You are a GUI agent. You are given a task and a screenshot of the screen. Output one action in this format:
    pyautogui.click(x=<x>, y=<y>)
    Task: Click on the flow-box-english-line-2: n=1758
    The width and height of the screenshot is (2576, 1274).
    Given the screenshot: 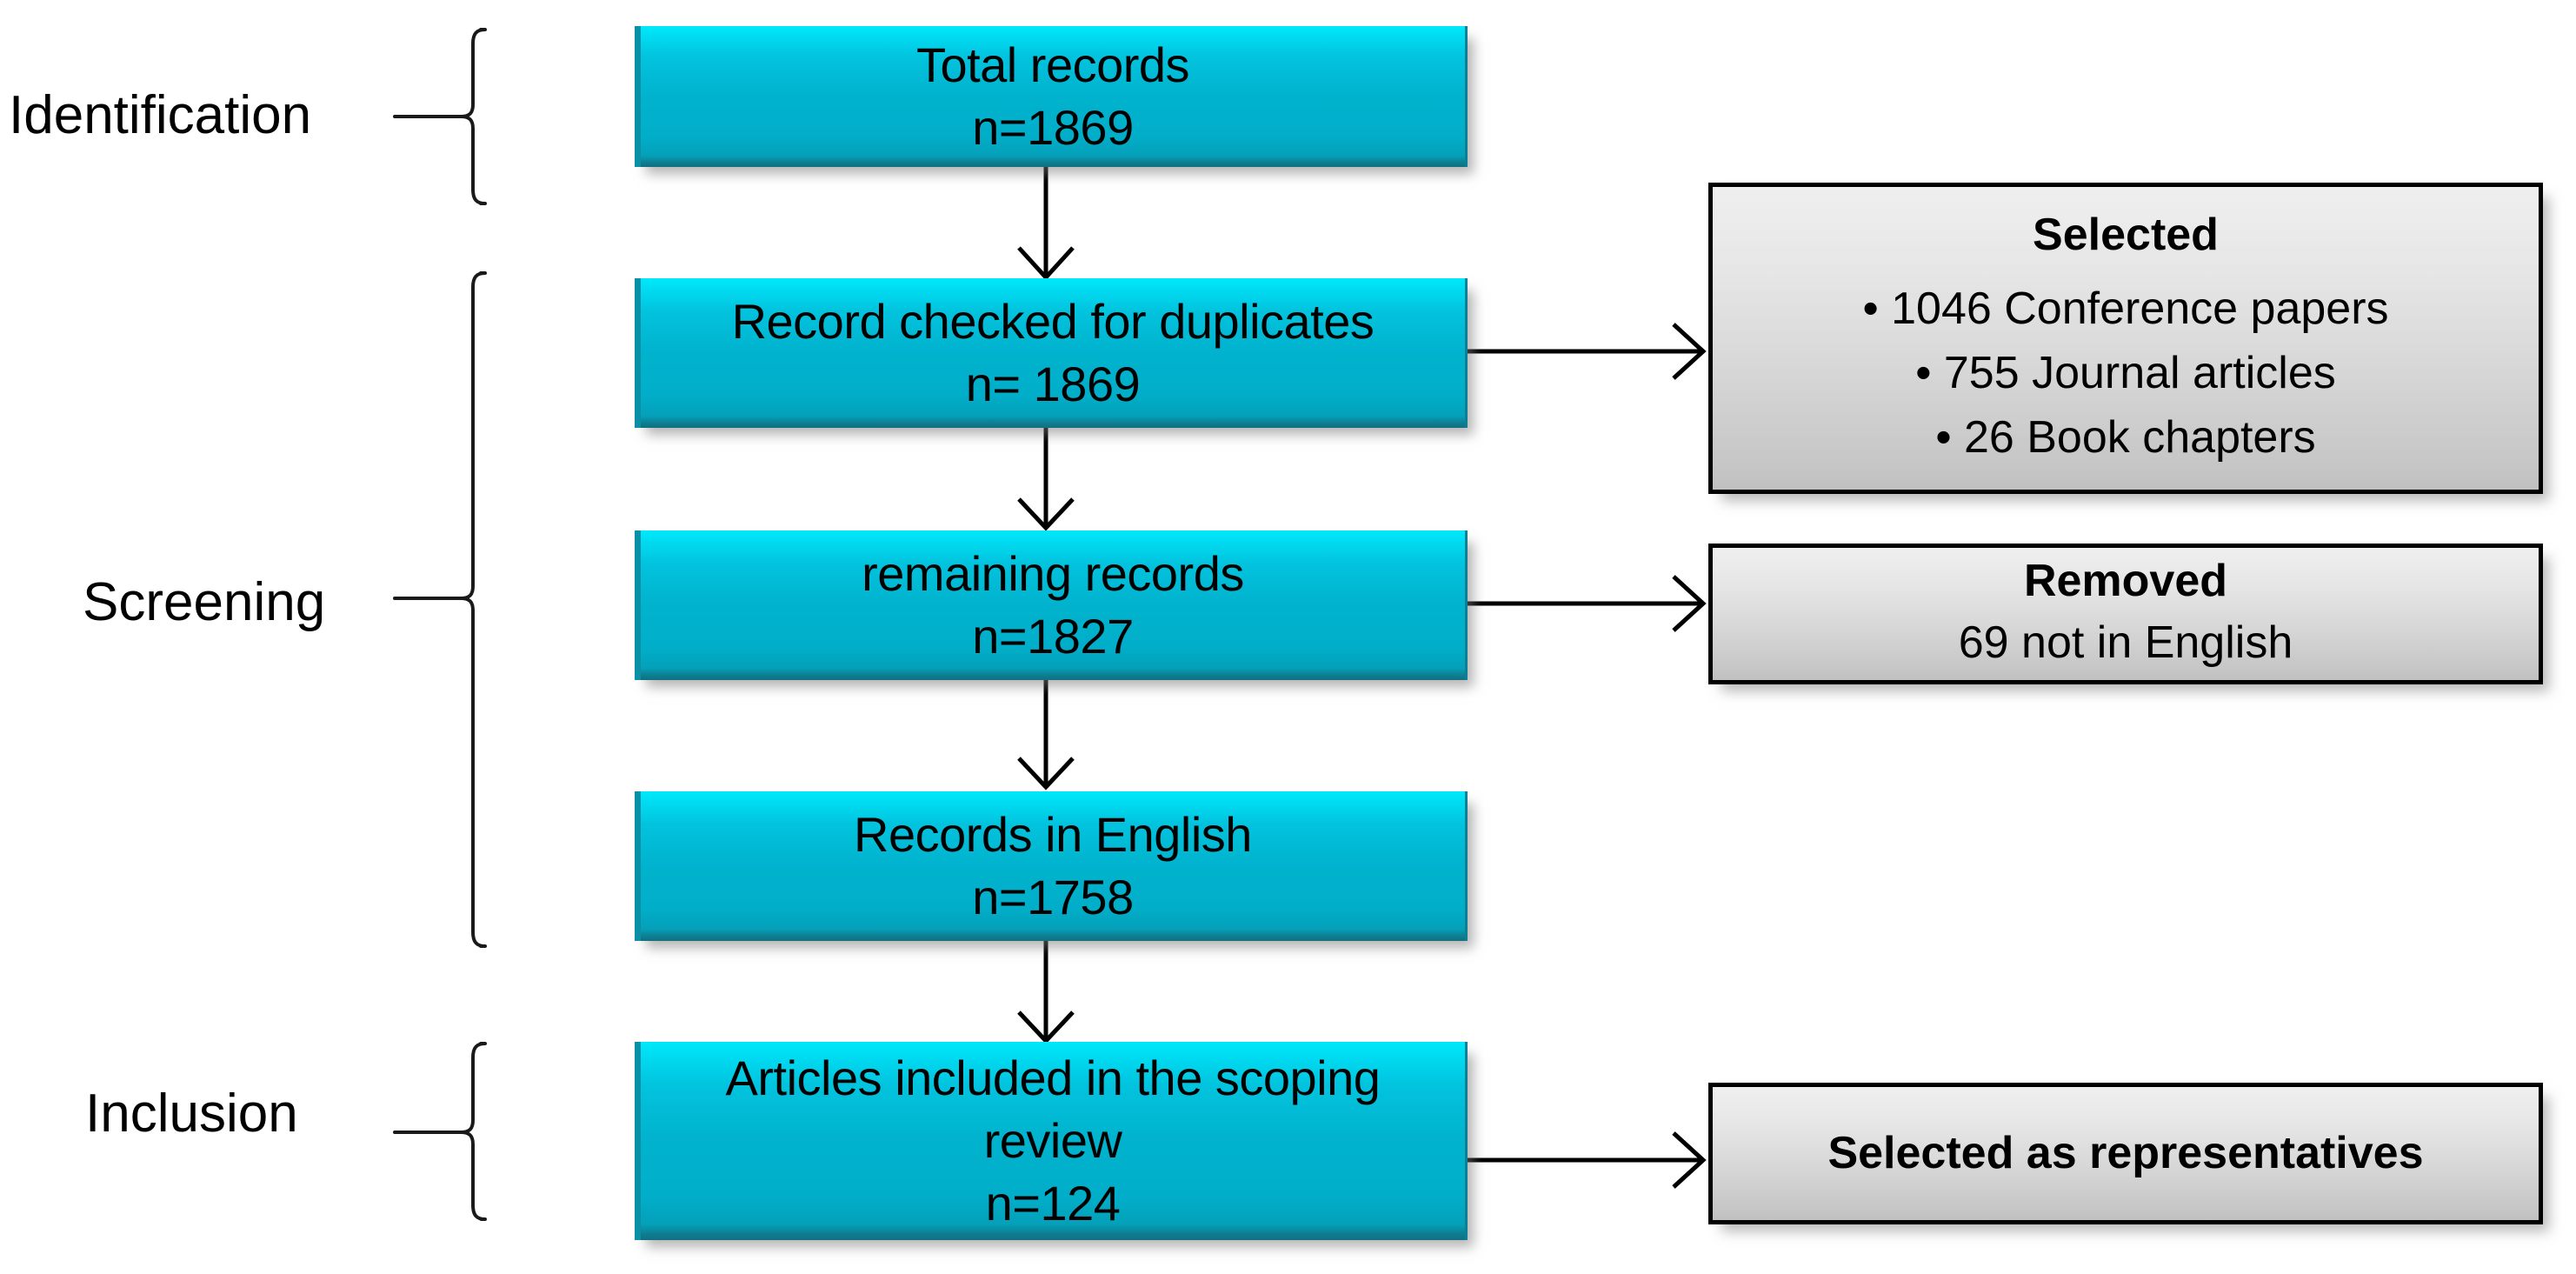 What is the action you would take?
    pyautogui.click(x=1053, y=897)
    